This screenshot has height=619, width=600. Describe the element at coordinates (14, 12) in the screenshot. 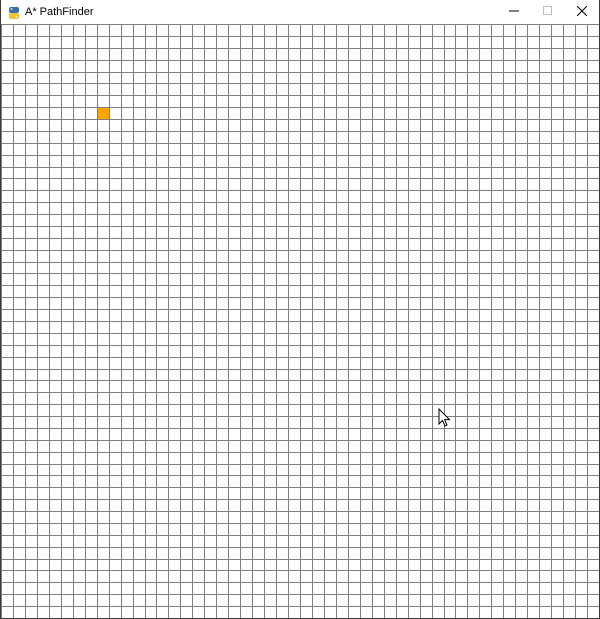

I see `python-icon` at that location.